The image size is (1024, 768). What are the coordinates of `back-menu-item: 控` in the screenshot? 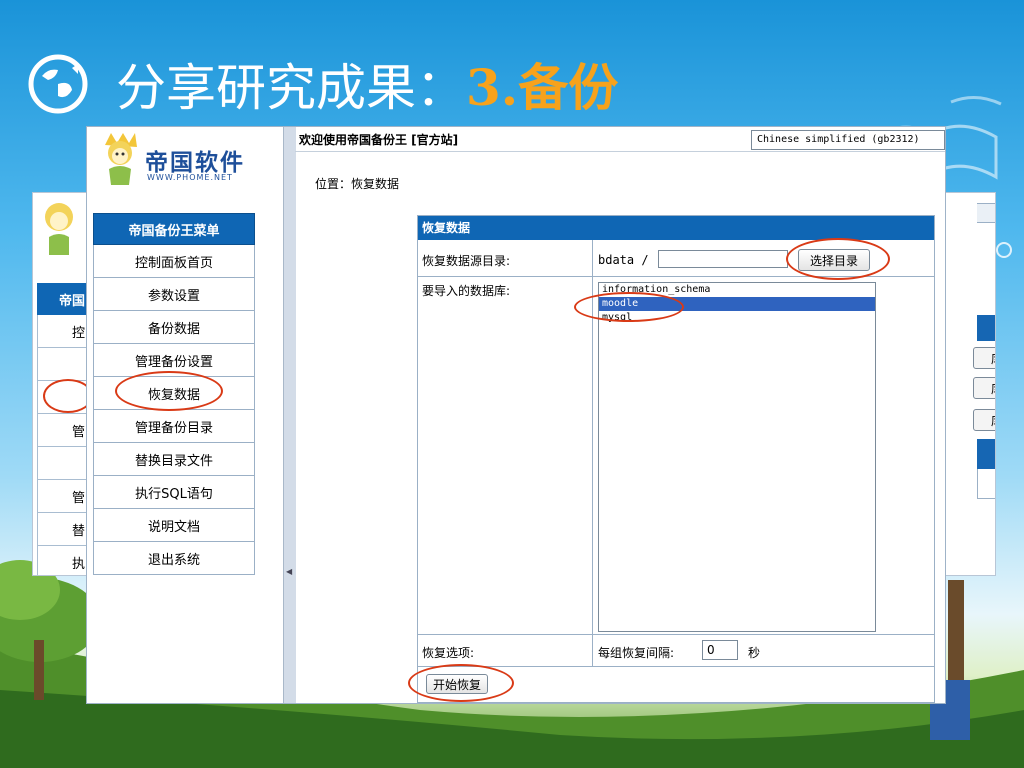 It's located at (63, 331).